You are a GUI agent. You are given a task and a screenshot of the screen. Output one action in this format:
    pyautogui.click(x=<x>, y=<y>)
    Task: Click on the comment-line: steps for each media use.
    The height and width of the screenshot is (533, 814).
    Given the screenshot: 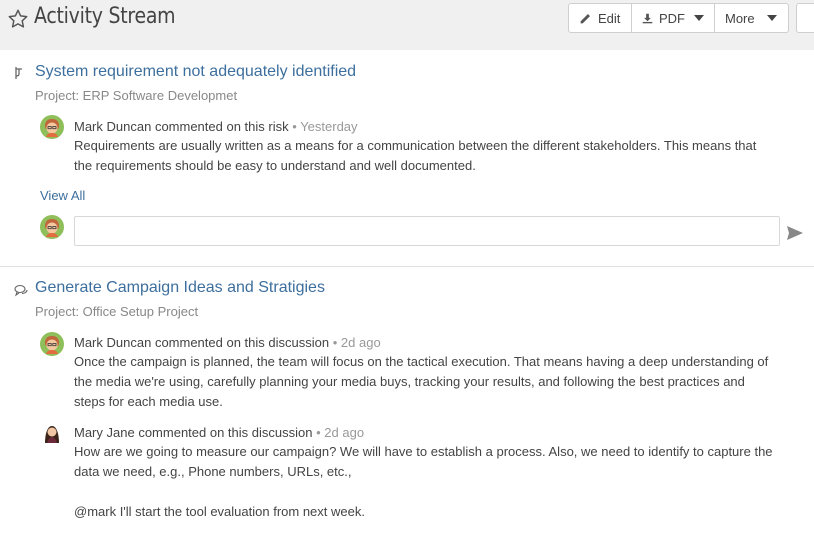 What is the action you would take?
    pyautogui.click(x=148, y=401)
    